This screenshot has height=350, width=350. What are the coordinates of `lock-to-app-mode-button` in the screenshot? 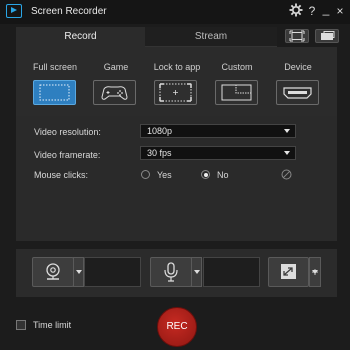 It's located at (175, 92).